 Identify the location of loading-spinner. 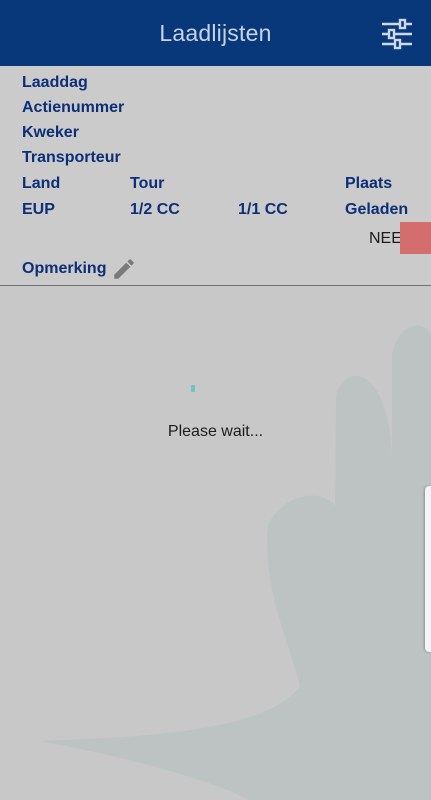
(193, 388).